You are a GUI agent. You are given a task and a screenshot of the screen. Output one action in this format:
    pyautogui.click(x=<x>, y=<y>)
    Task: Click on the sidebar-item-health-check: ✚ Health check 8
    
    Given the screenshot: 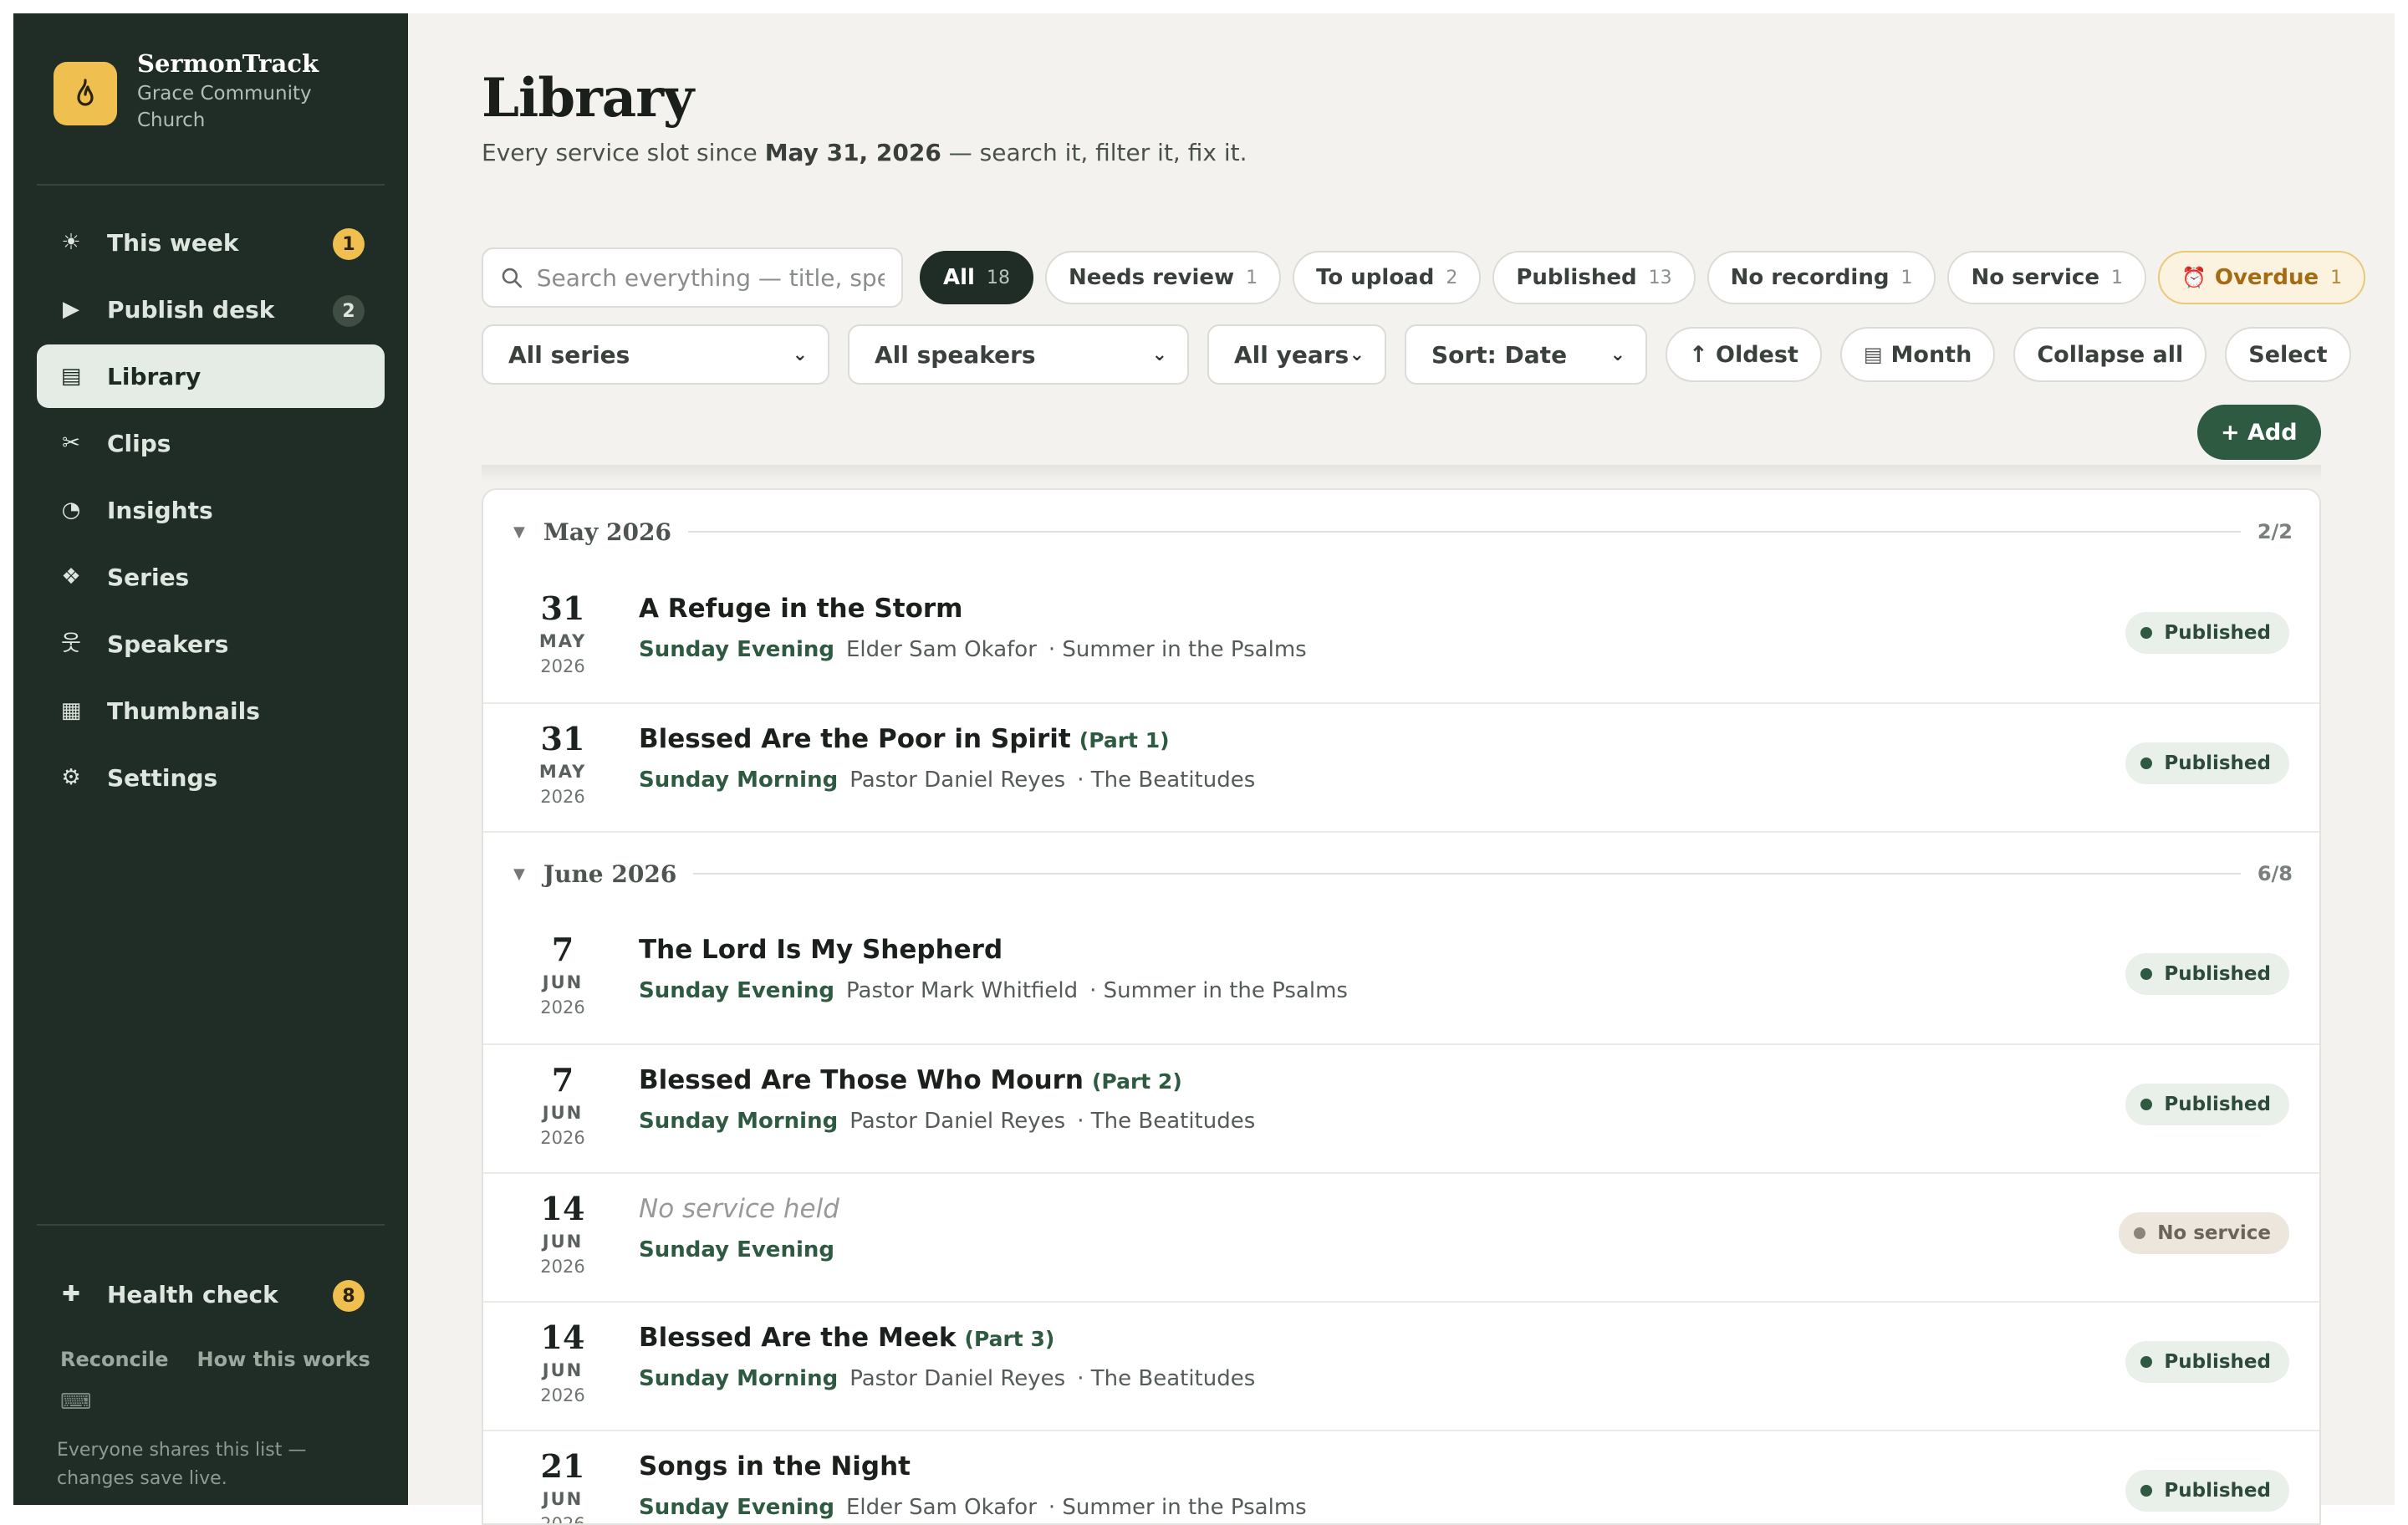 What is the action you would take?
    pyautogui.click(x=211, y=1294)
    